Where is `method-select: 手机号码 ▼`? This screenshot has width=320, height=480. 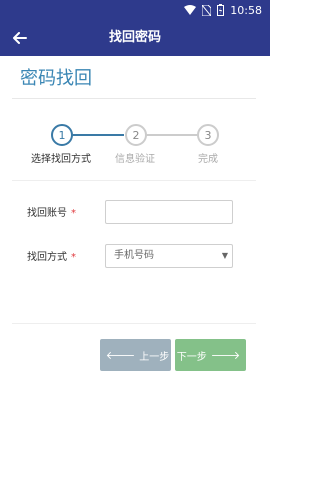 method-select: 手机号码 ▼ is located at coordinates (169, 256).